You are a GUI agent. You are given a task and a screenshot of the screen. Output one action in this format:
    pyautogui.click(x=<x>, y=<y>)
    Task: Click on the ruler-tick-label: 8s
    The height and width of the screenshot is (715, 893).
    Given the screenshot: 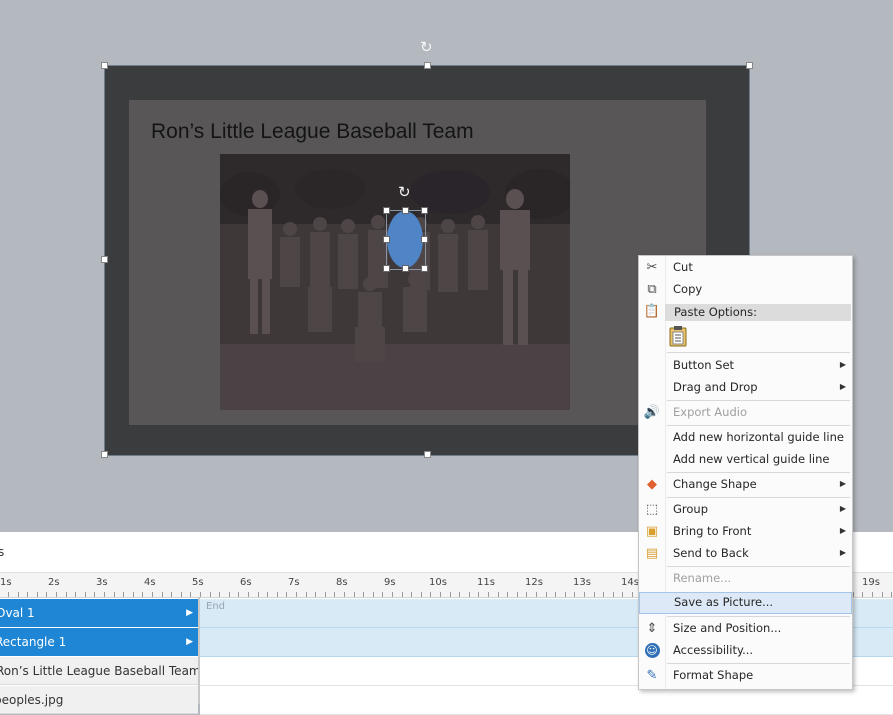 What is the action you would take?
    pyautogui.click(x=342, y=582)
    